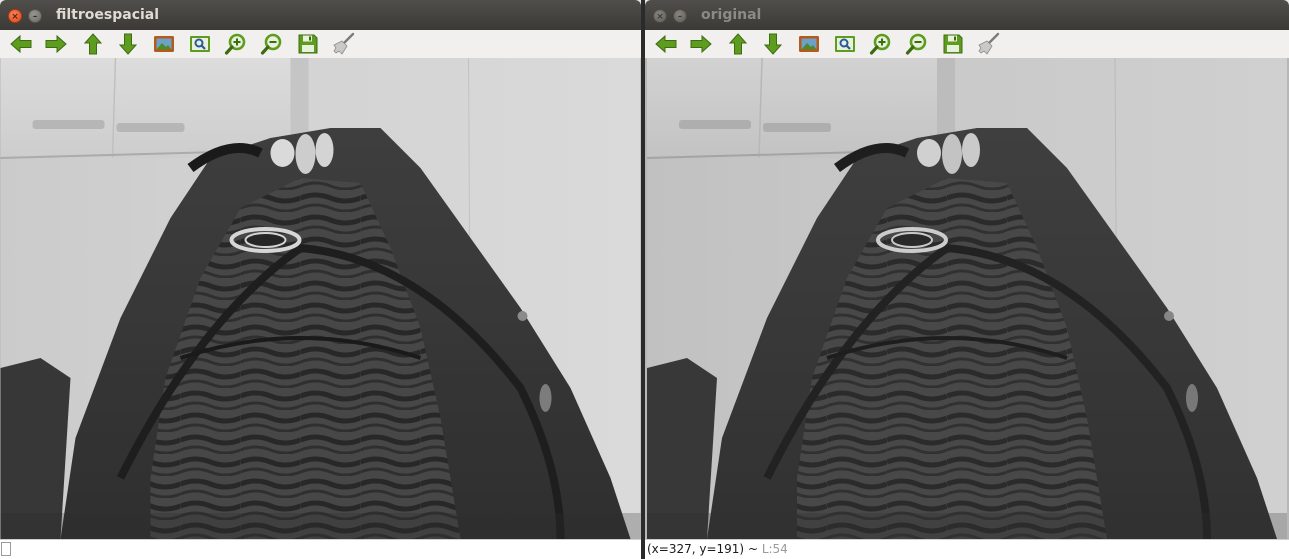  What do you see at coordinates (774, 549) in the screenshot?
I see `luminance-value: L:54` at bounding box center [774, 549].